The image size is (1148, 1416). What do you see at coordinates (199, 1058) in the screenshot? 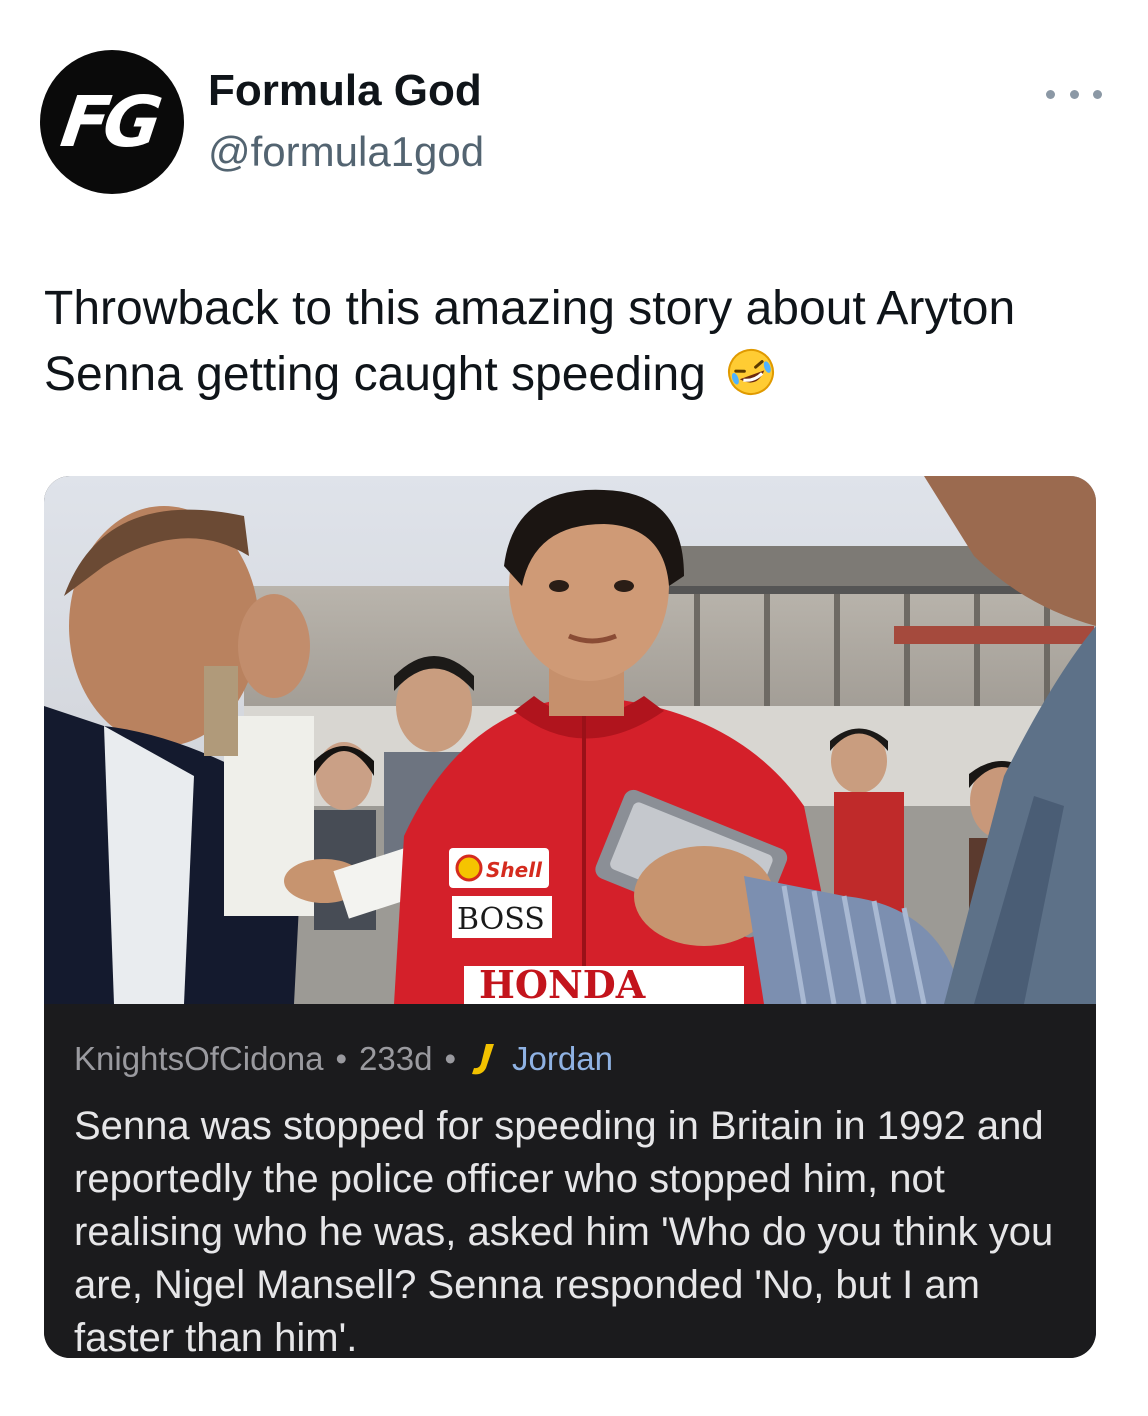
I see `comment-username: KnightsOfCidona` at bounding box center [199, 1058].